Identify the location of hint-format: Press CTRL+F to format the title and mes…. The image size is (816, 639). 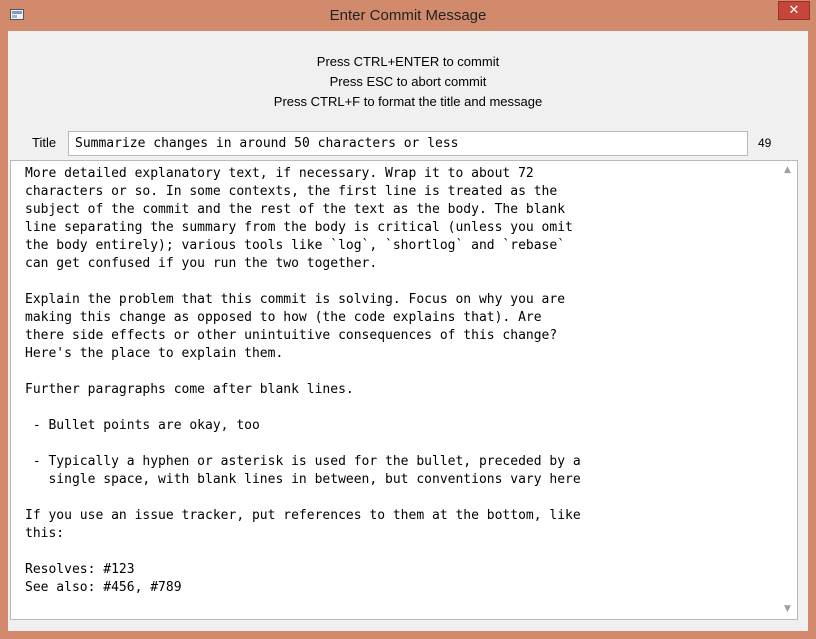
(408, 101).